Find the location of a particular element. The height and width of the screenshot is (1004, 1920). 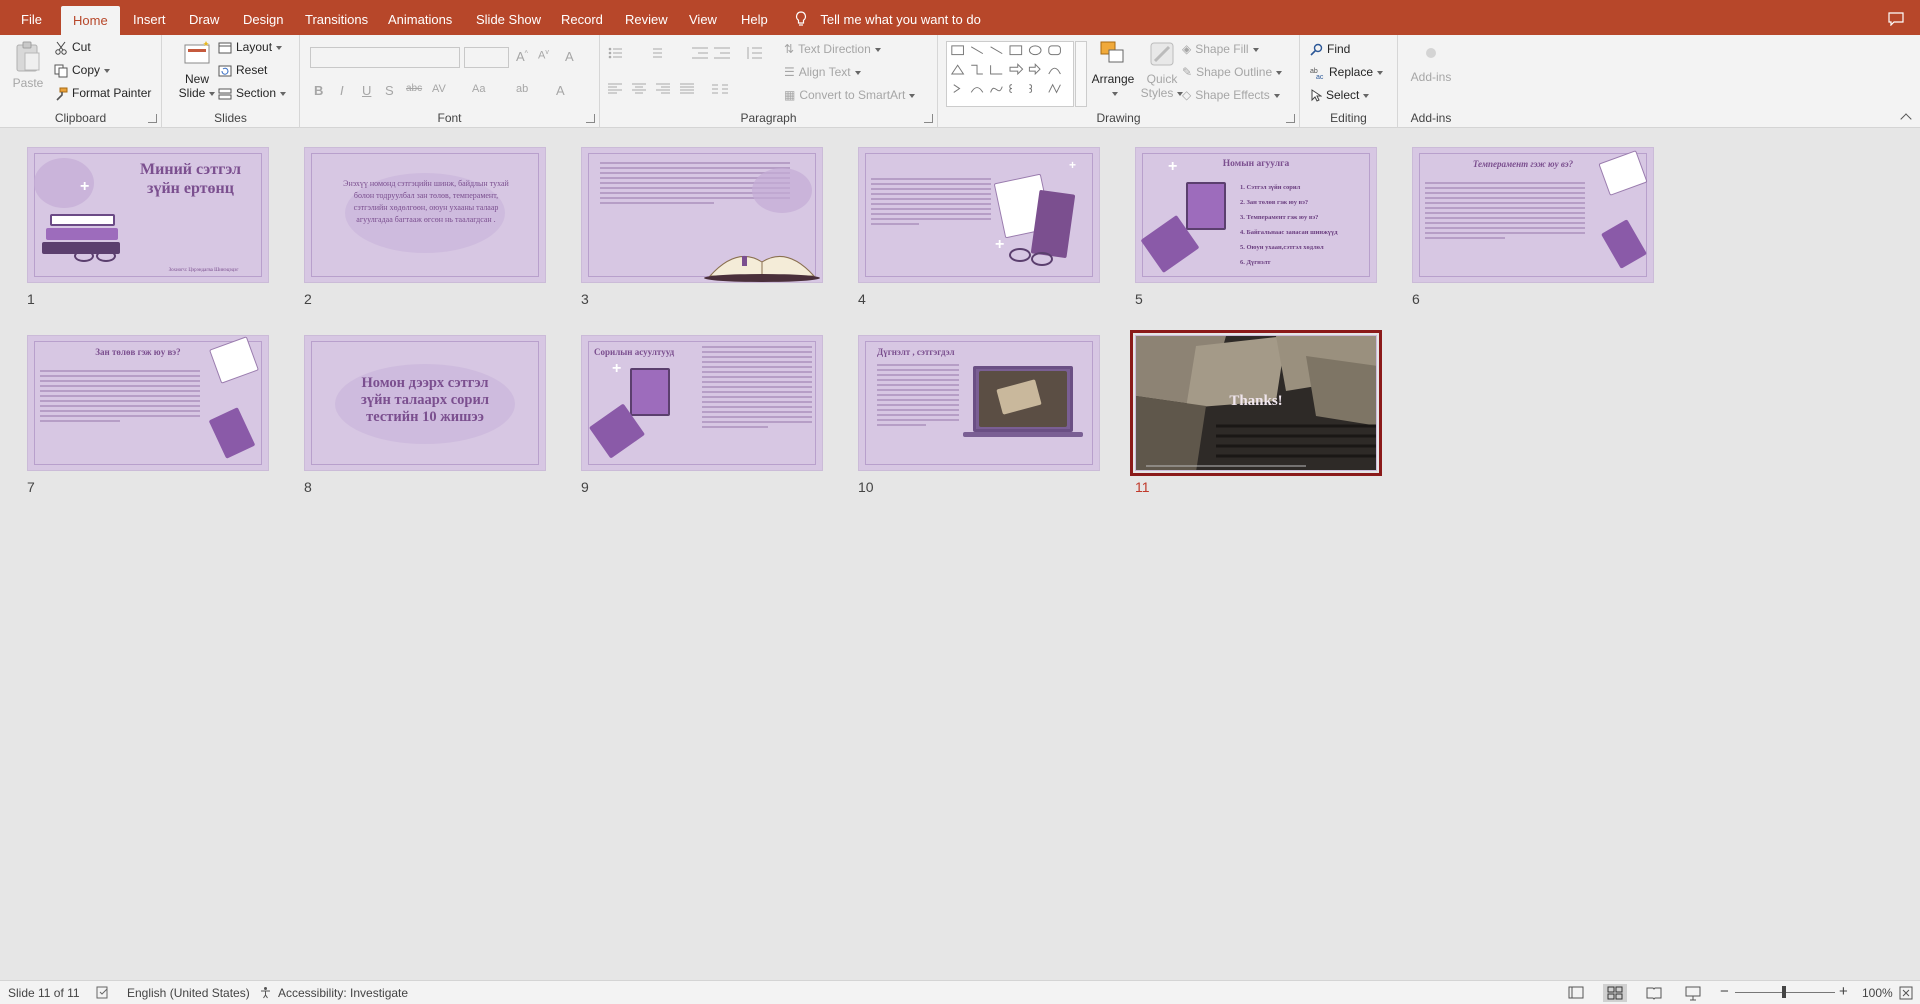

strikethrough-icon: abc is located at coordinates (414, 88).